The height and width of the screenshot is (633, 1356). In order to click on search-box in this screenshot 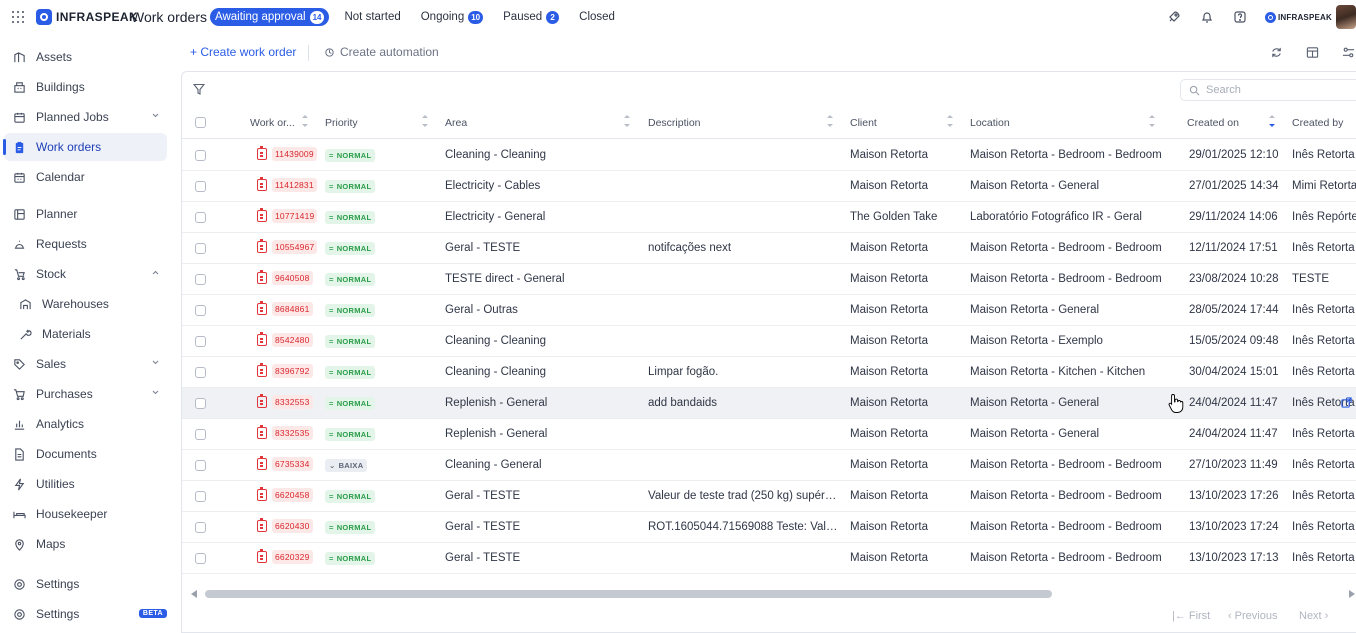, I will do `click(1268, 90)`.